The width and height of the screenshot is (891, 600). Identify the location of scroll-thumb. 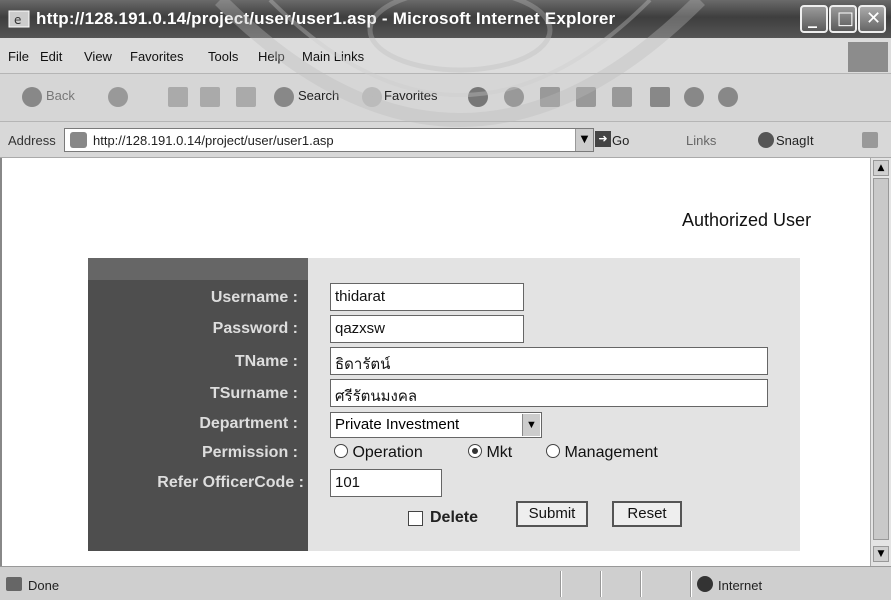
(881, 359).